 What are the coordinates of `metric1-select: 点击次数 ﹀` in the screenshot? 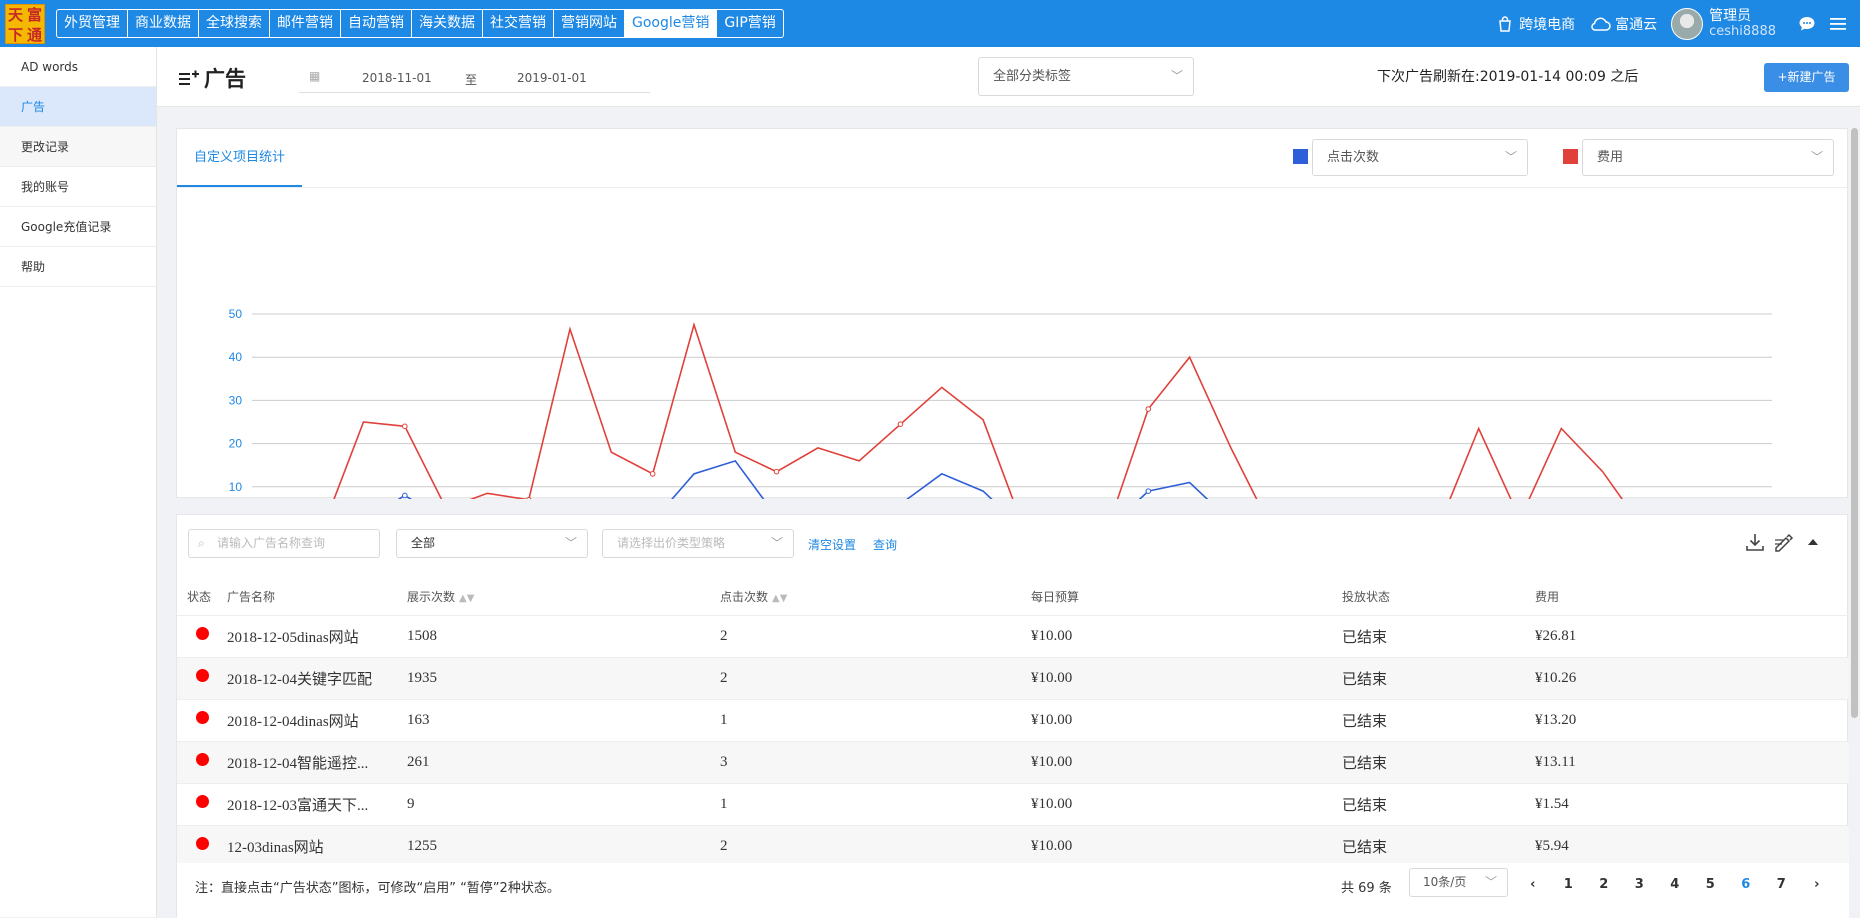 It's located at (1420, 157).